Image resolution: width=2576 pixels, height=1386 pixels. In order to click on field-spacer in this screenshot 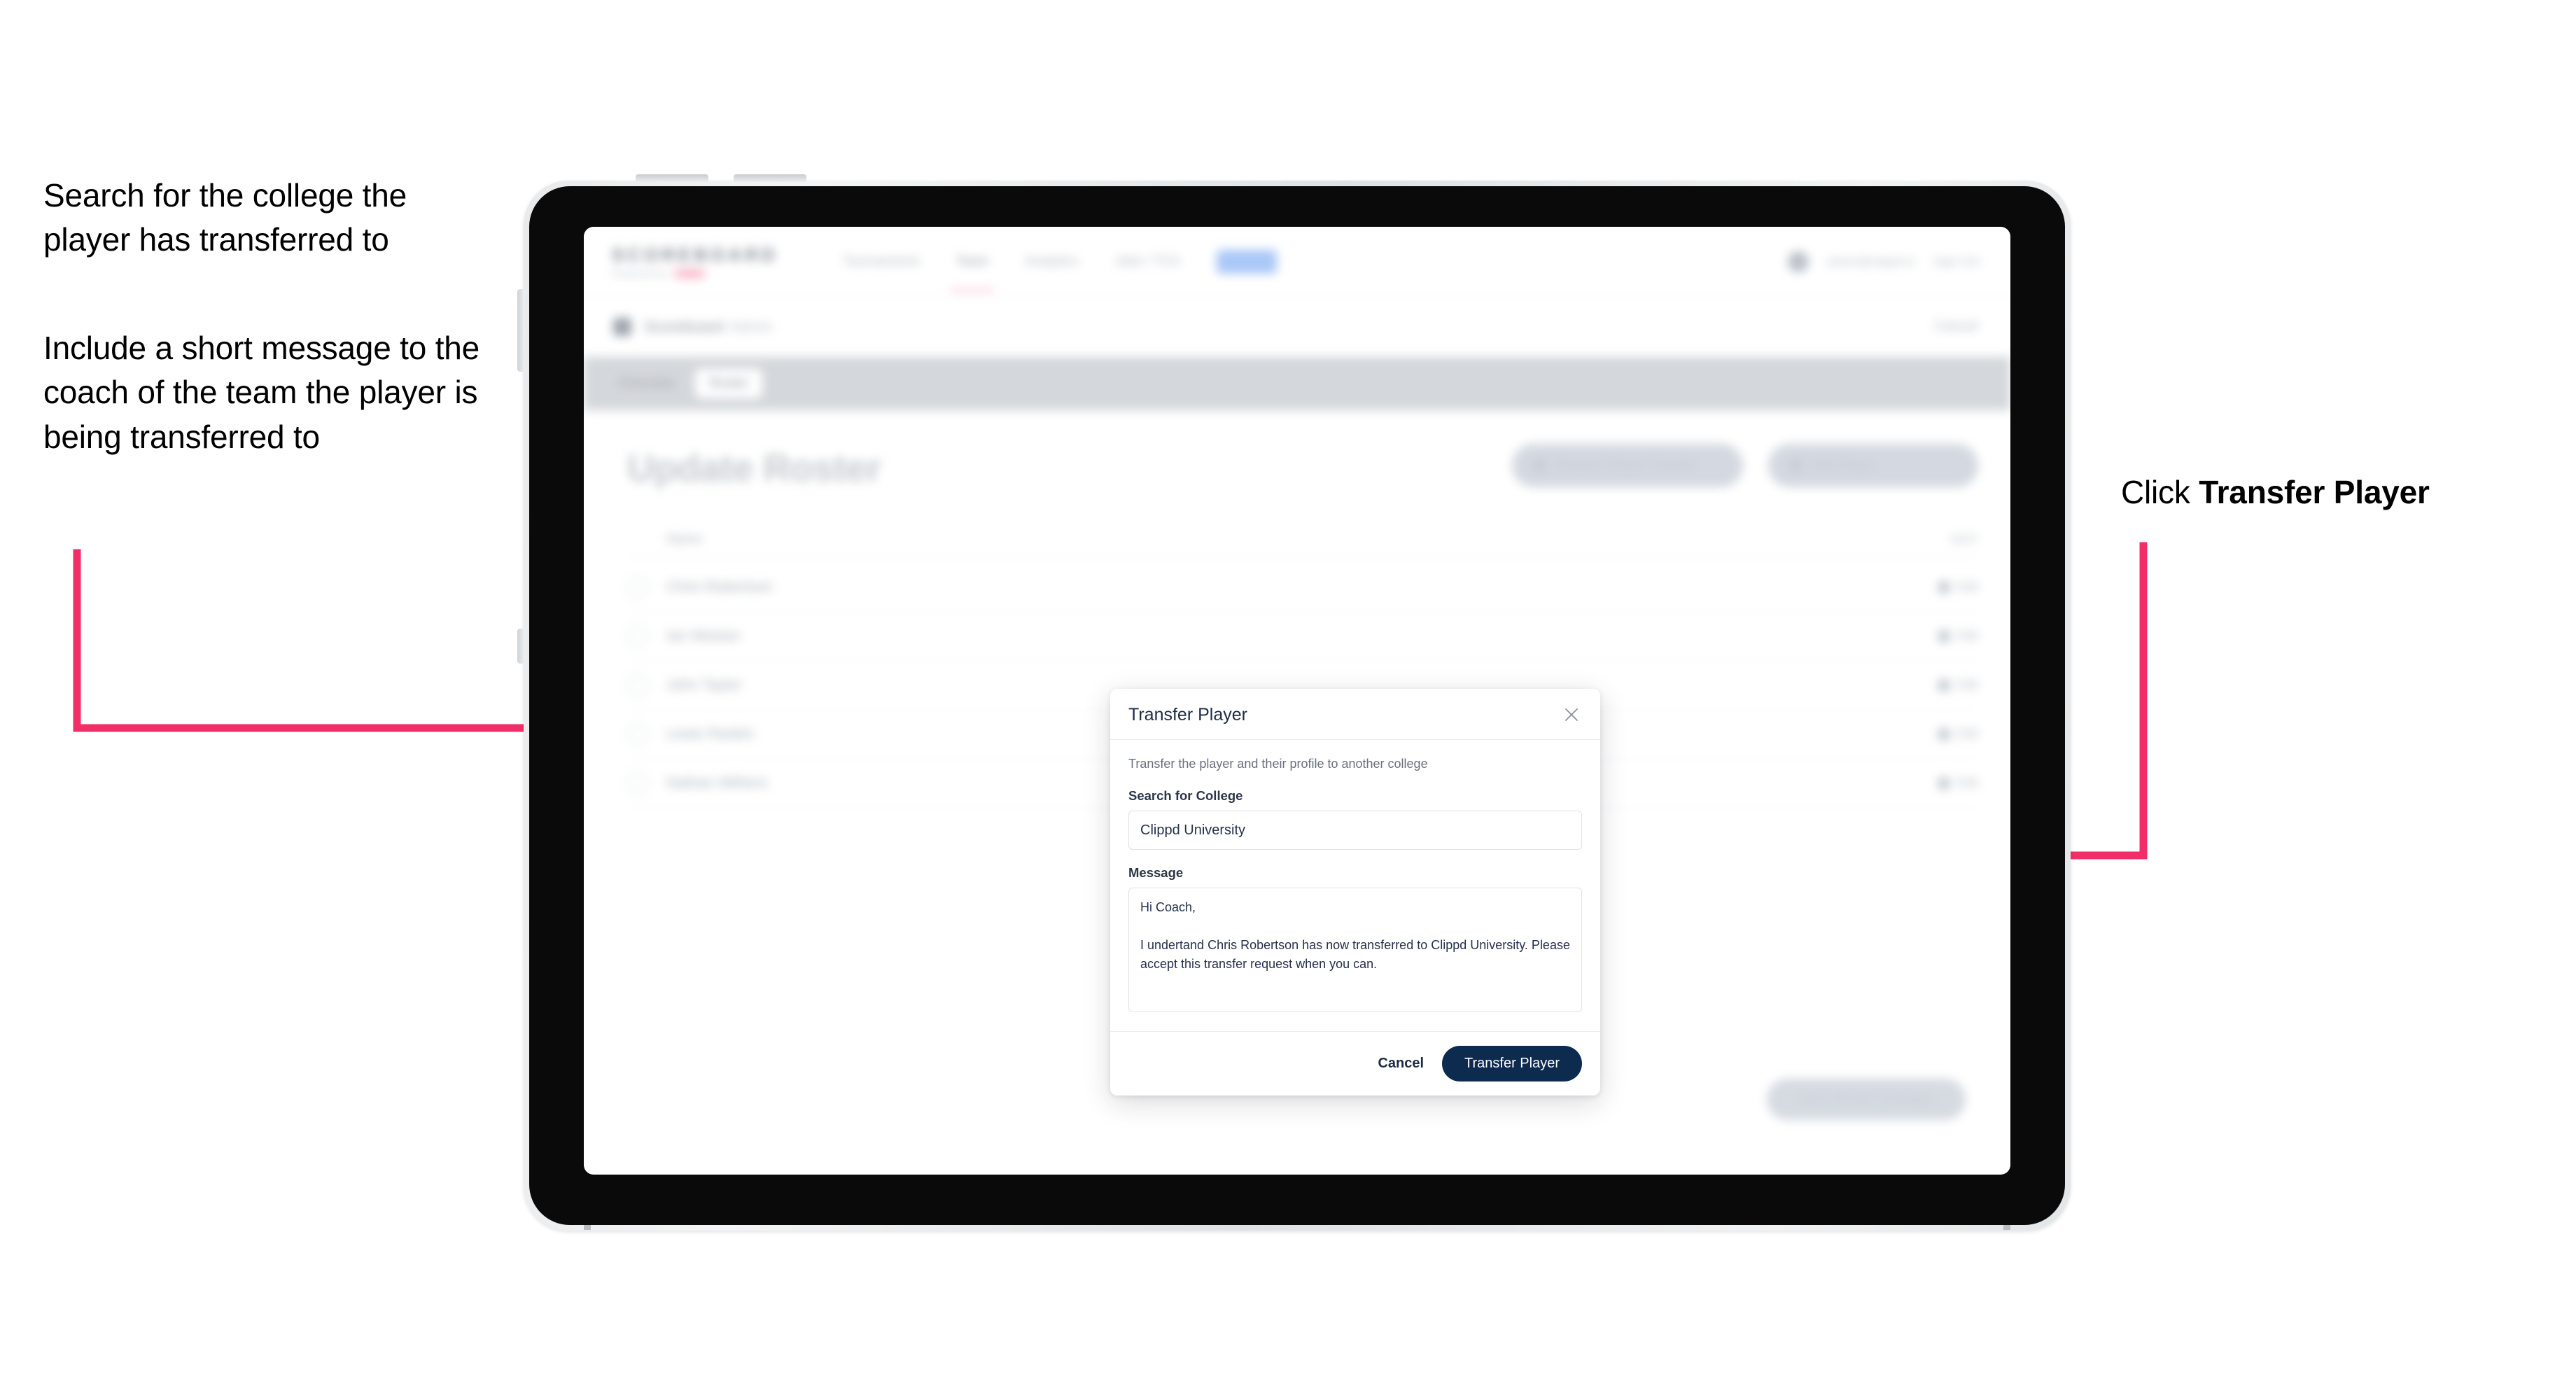, I will do `click(1355, 857)`.